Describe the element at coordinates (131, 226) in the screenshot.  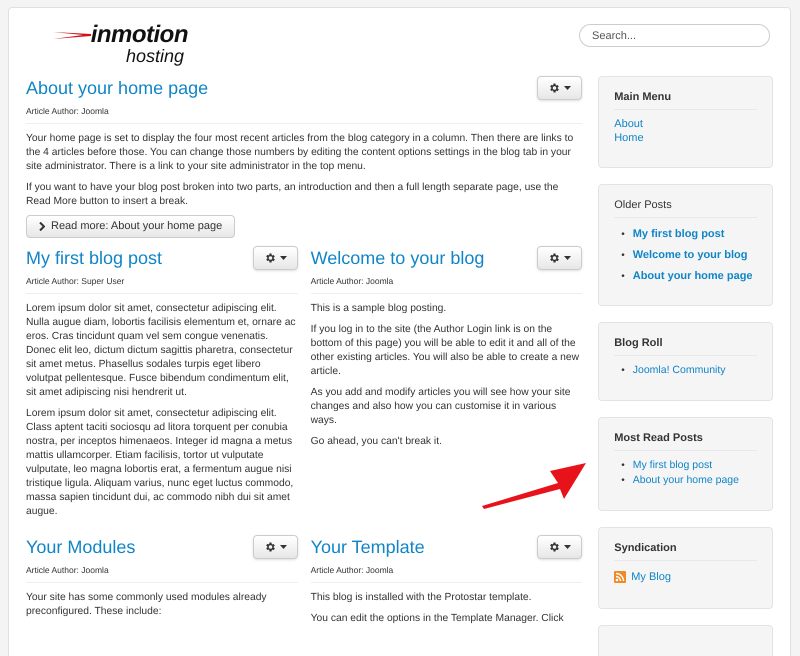
I see `read-more-button: Read more: About your home page` at that location.